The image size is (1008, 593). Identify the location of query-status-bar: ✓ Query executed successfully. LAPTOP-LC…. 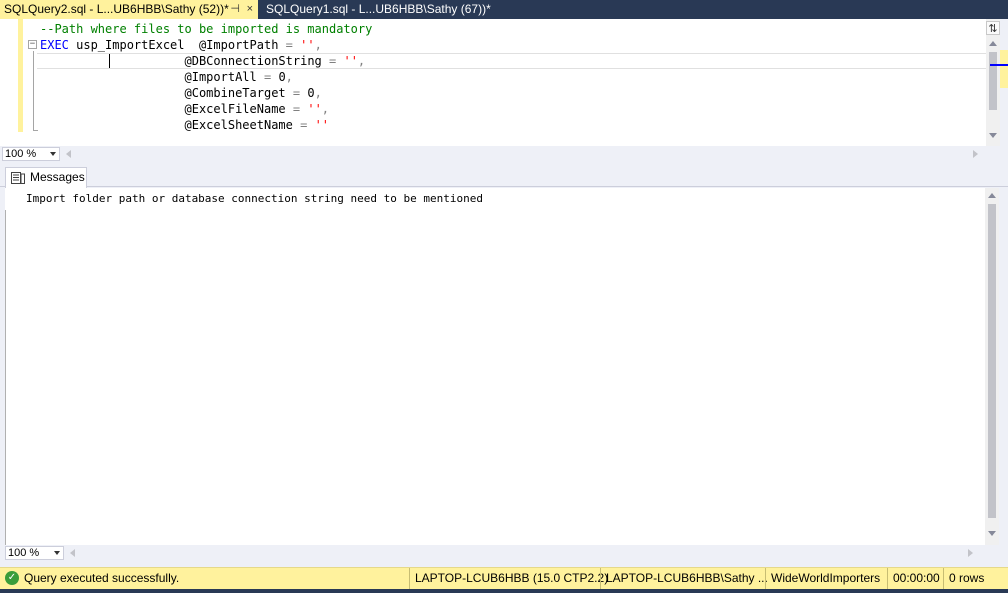
(504, 578).